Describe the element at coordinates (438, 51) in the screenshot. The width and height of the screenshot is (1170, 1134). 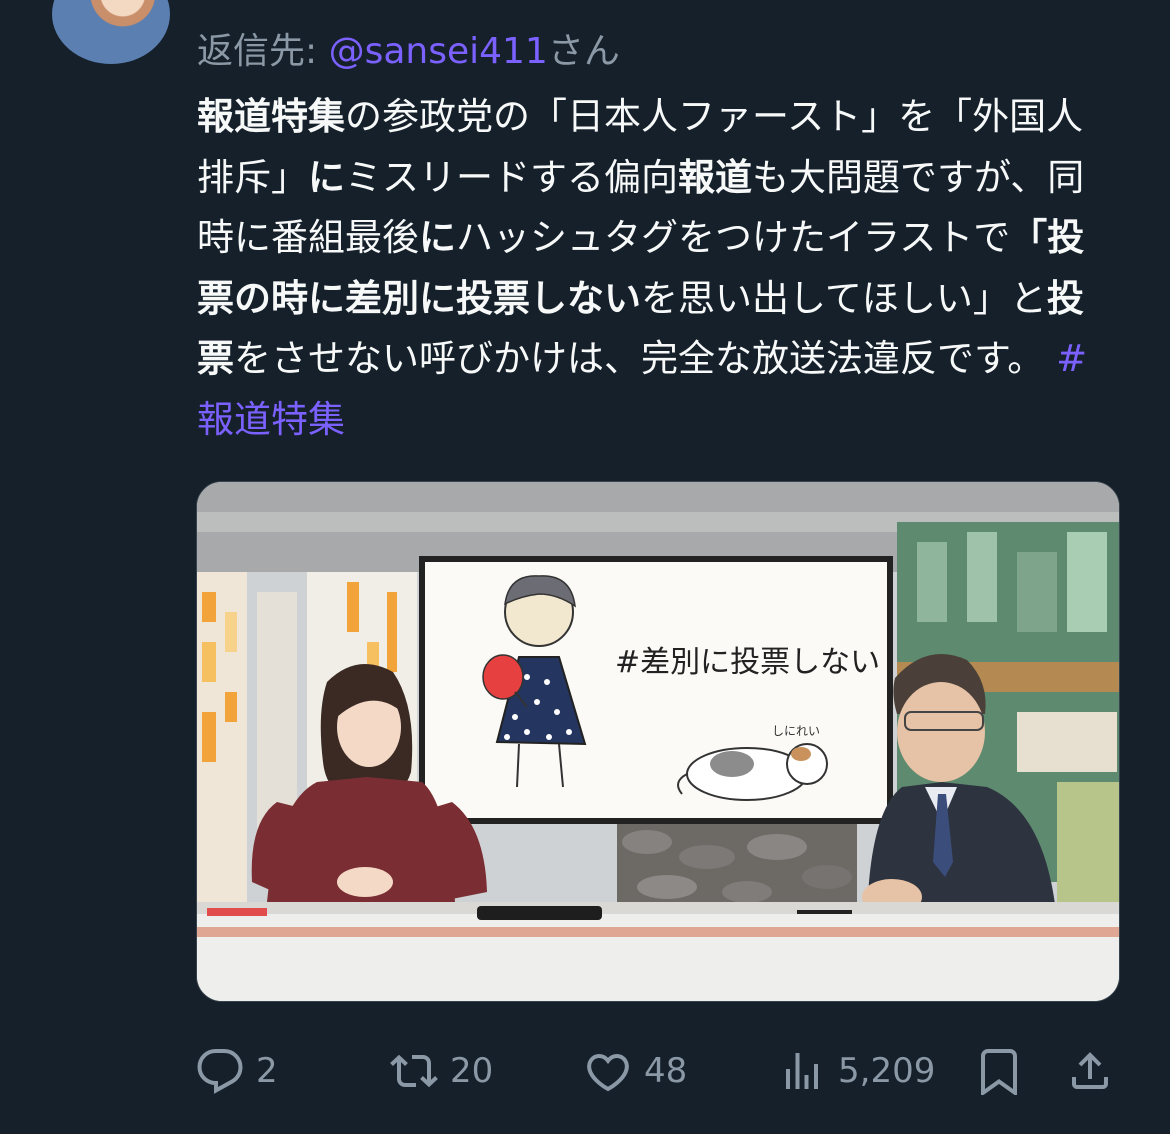
I see `reply-mention-link: @sansei411` at that location.